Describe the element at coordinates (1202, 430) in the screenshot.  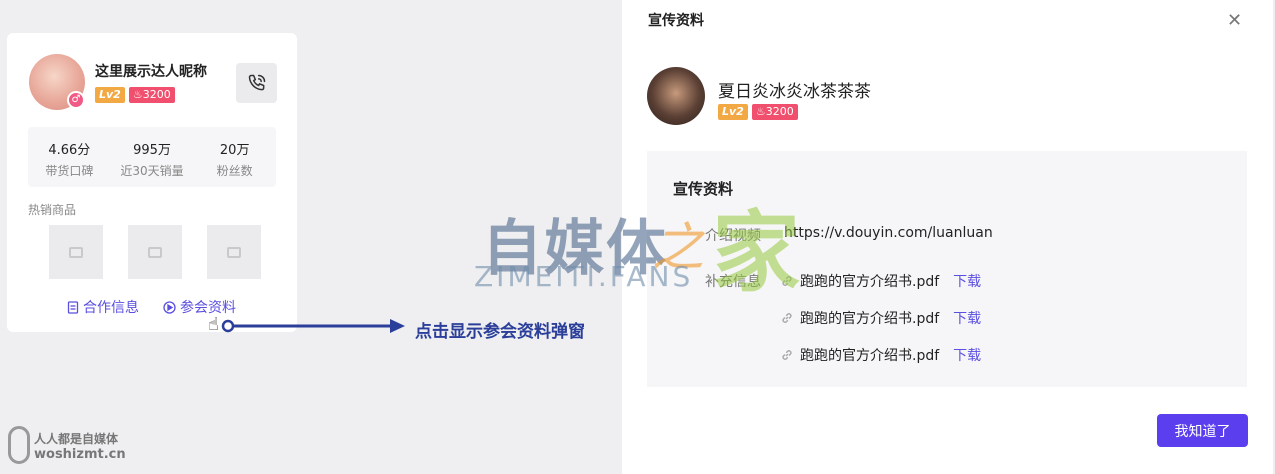
I see `ok-button: 我知道了` at that location.